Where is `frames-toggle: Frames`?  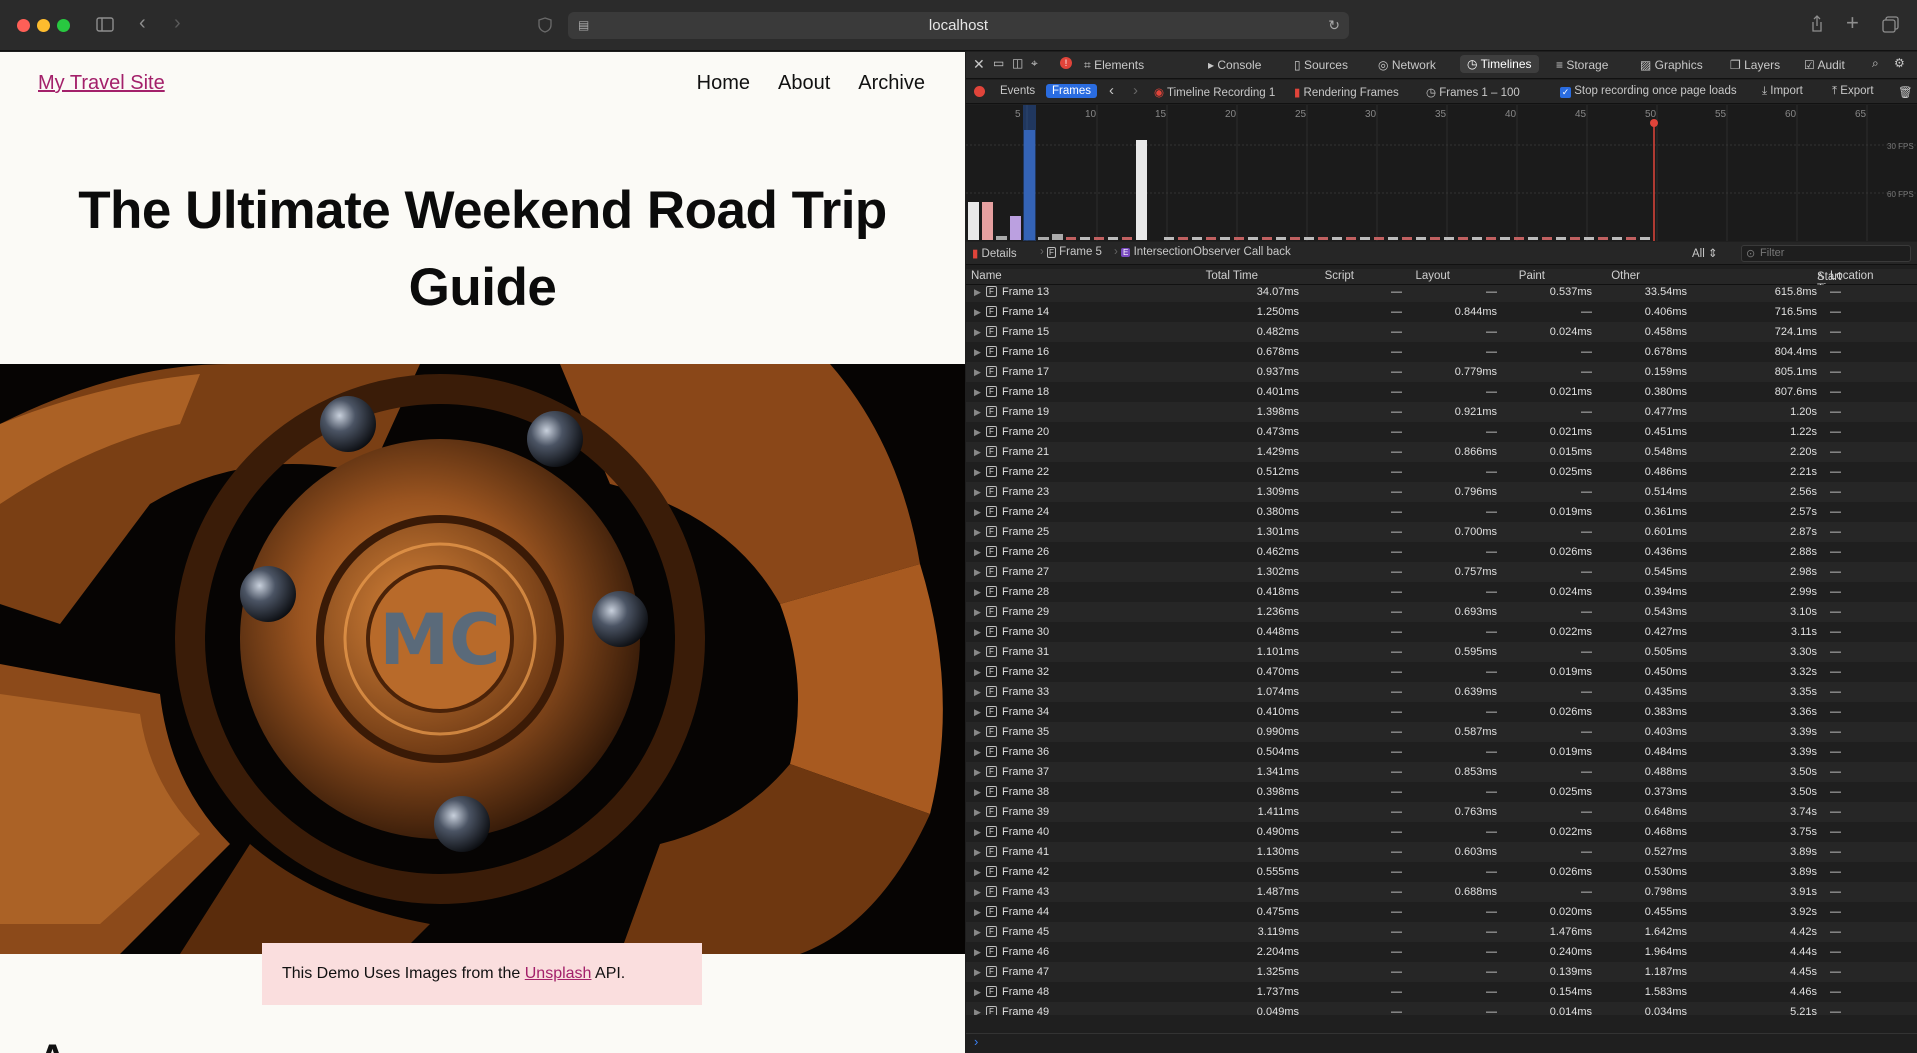
frames-toggle: Frames is located at coordinates (1071, 91).